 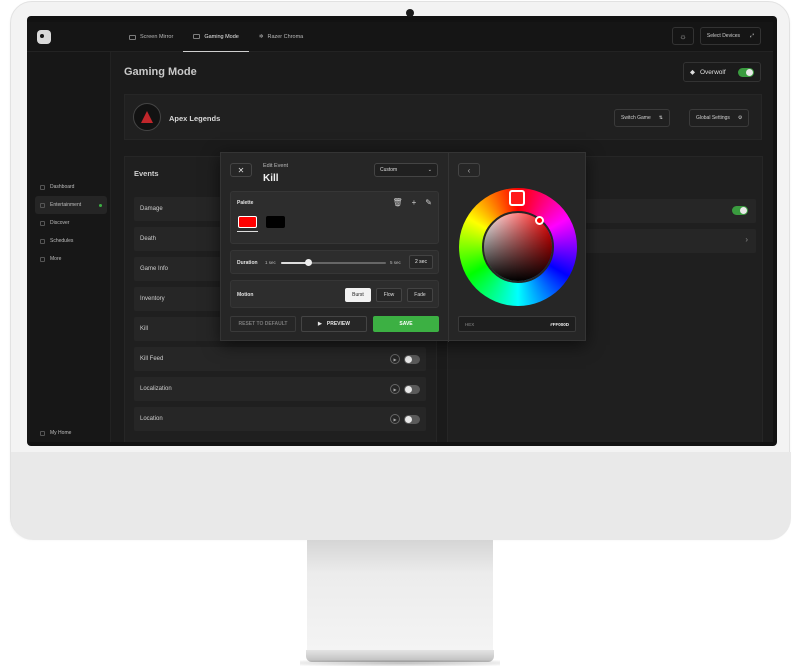 I want to click on event-row-location: Location ▶, so click(x=280, y=419).